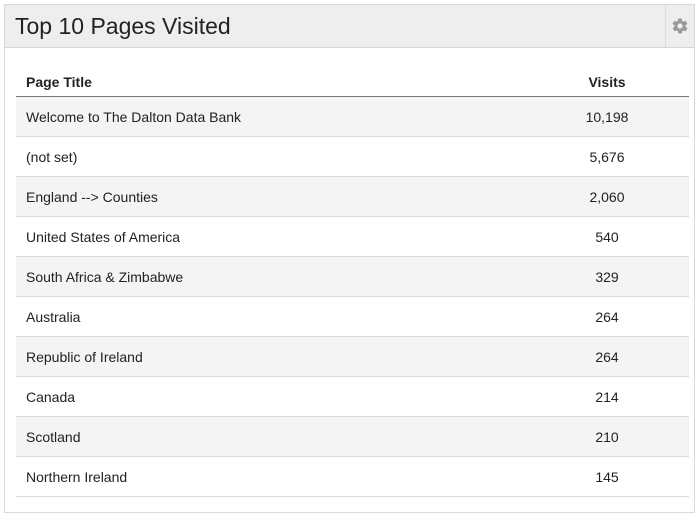 The height and width of the screenshot is (521, 700). Describe the element at coordinates (607, 157) in the screenshot. I see `visits-cell: 5,676` at that location.